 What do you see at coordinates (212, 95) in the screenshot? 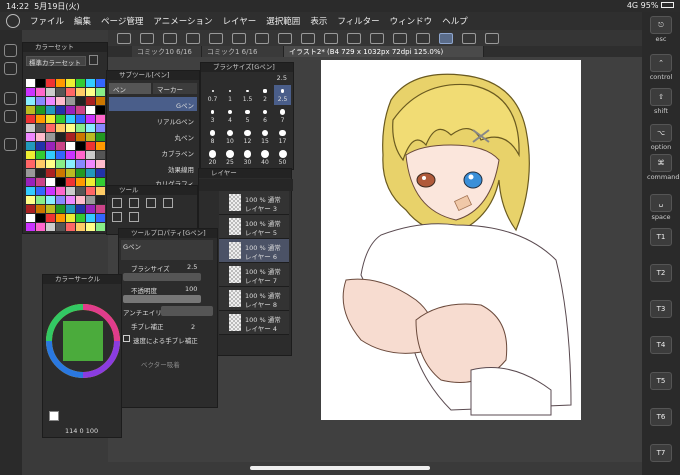
I see `brush-size-option: 0.7` at bounding box center [212, 95].